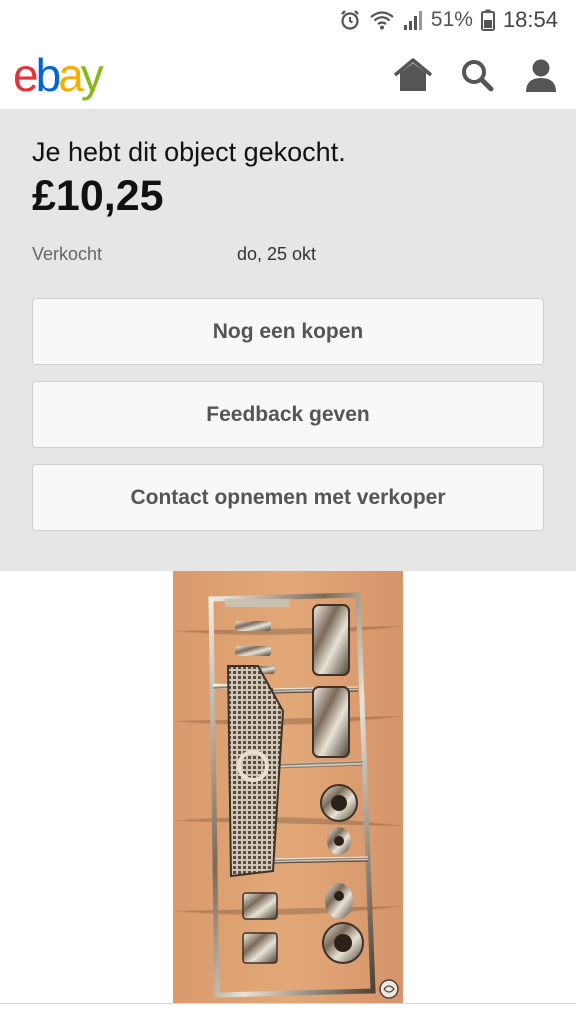 This screenshot has height=1024, width=576. What do you see at coordinates (350, 20) in the screenshot?
I see `alarm-icon` at bounding box center [350, 20].